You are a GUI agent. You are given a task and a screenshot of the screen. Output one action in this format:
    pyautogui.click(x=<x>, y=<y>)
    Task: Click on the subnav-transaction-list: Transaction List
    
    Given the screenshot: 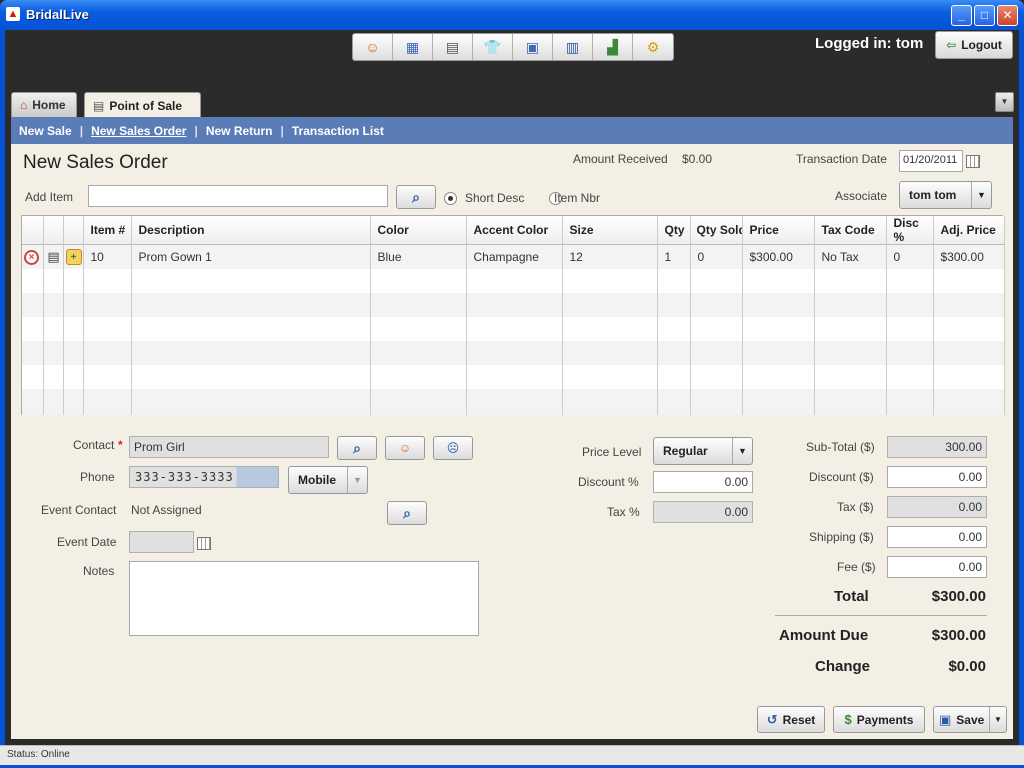 What is the action you would take?
    pyautogui.click(x=338, y=131)
    